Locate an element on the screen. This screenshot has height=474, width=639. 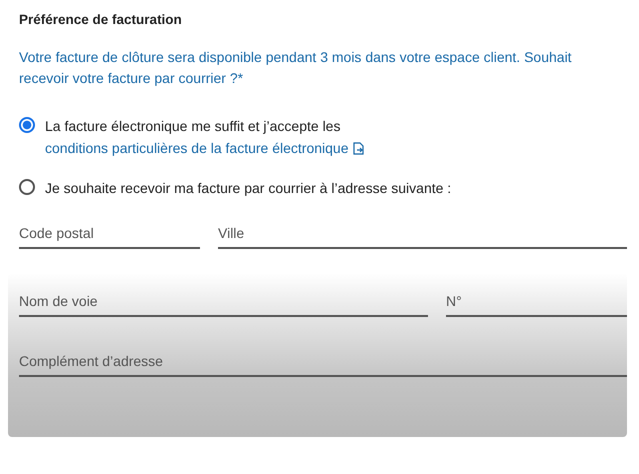
input-field: Code postal is located at coordinates (109, 234).